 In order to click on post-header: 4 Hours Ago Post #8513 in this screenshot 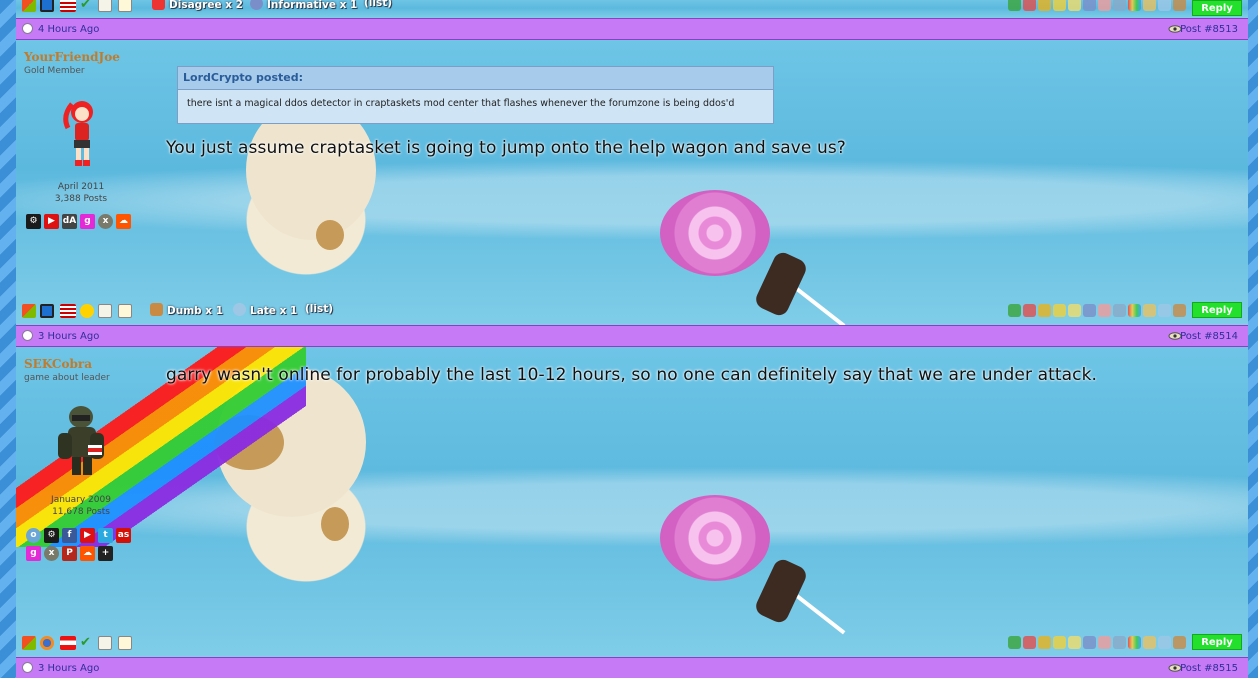, I will do `click(632, 29)`.